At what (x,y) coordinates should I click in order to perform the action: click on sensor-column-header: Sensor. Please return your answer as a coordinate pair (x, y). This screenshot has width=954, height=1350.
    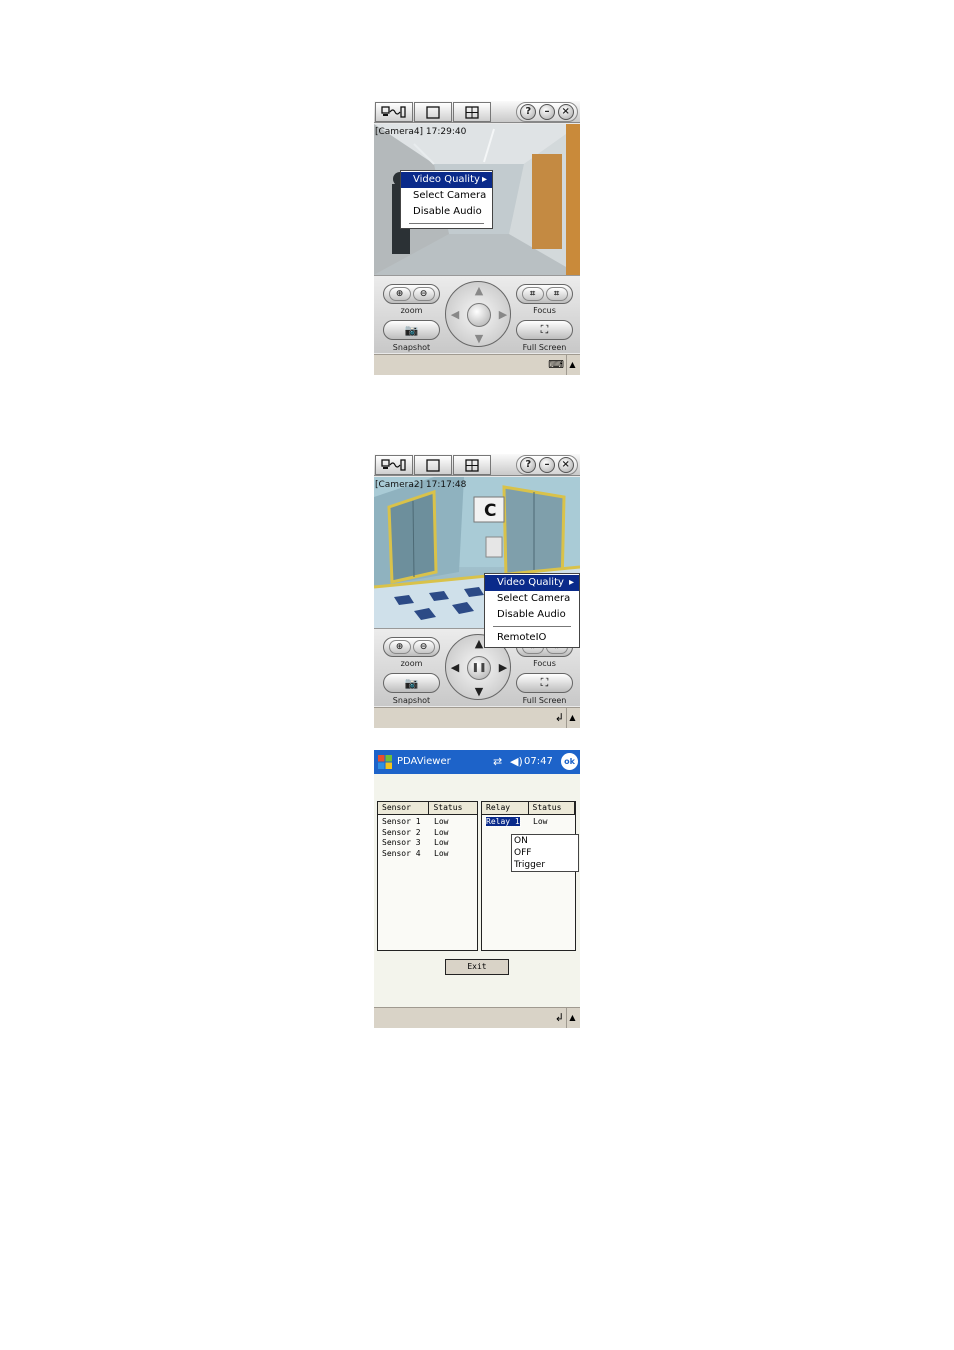
    Looking at the image, I should click on (404, 808).